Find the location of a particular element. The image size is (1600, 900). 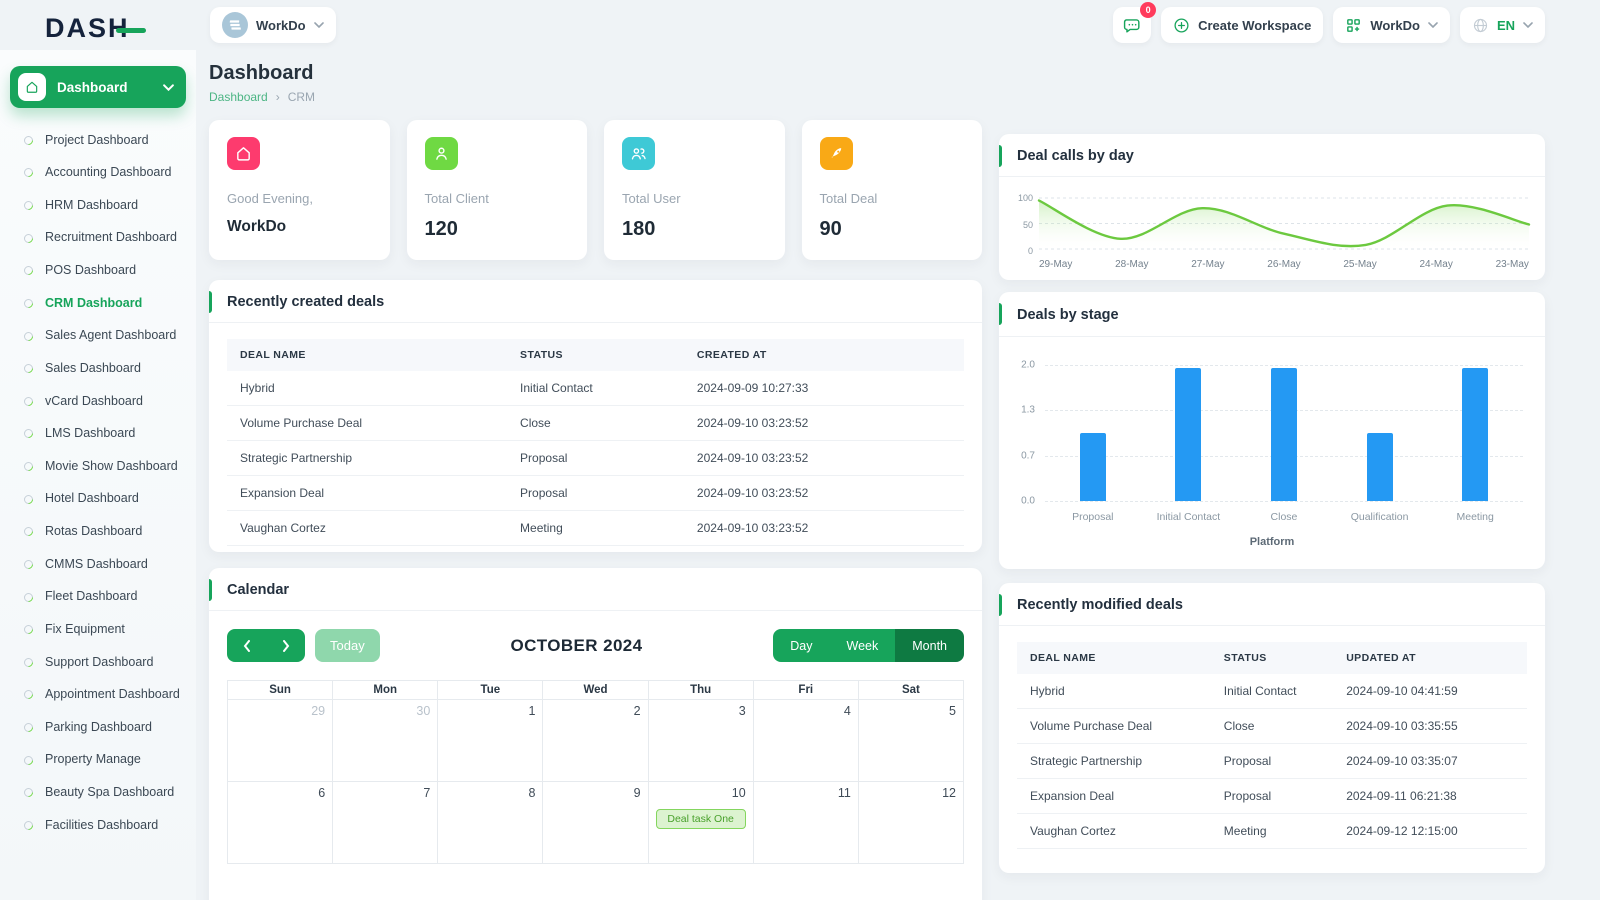

sidebar-item-fleet-dashboard: Fleet Dashboard is located at coordinates (98, 597).